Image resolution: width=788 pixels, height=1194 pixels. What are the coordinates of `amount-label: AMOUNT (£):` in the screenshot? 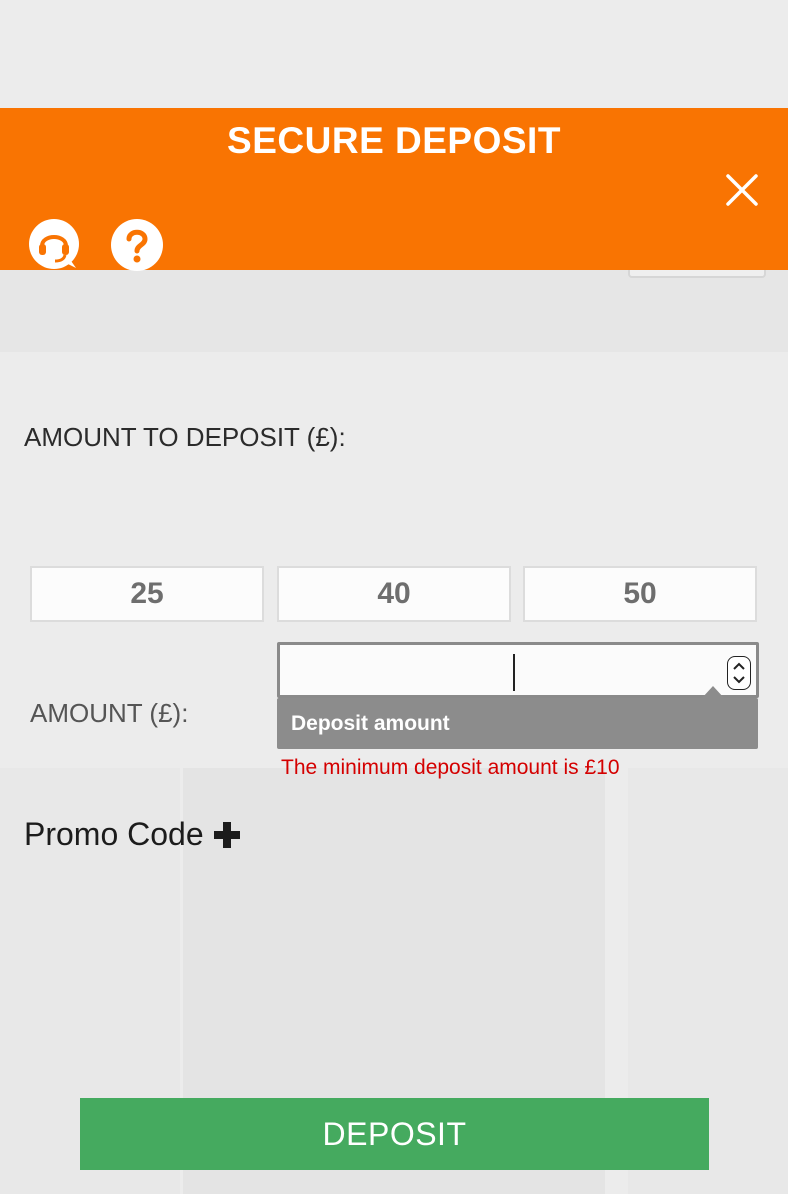 It's located at (109, 713).